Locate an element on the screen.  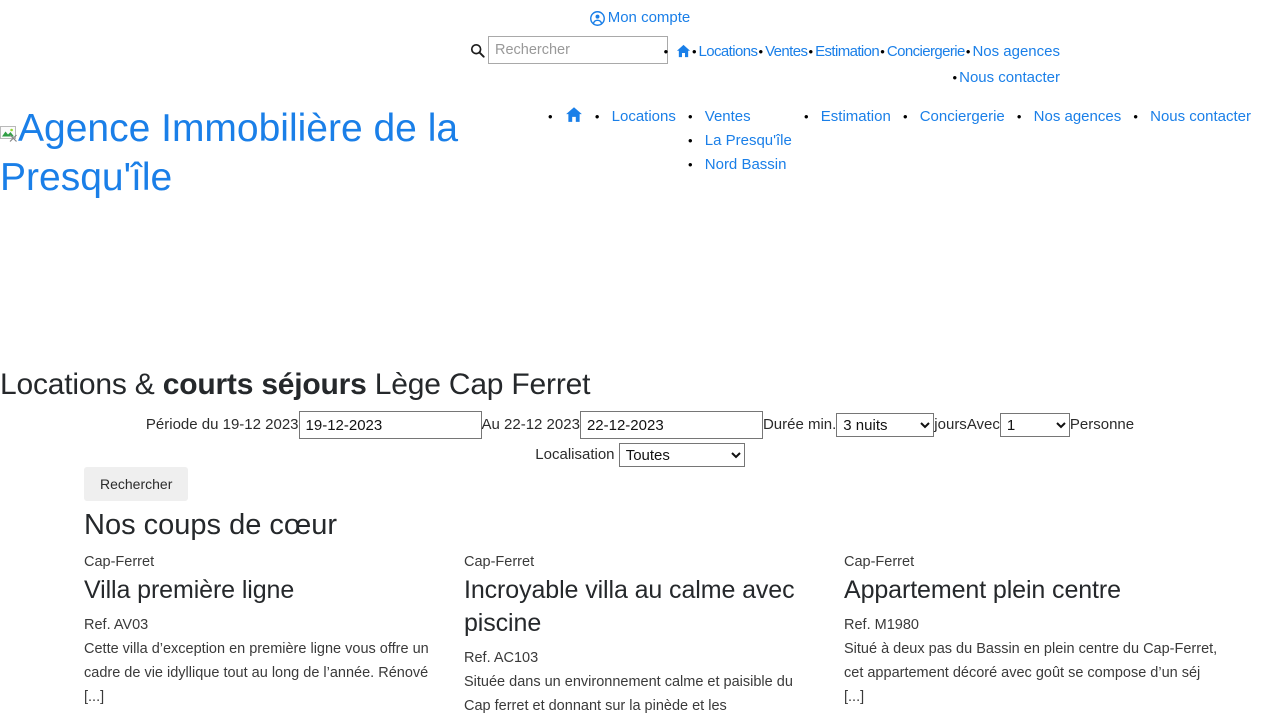
submenu-item-nord-bassin: Nord Bassin is located at coordinates (740, 165).